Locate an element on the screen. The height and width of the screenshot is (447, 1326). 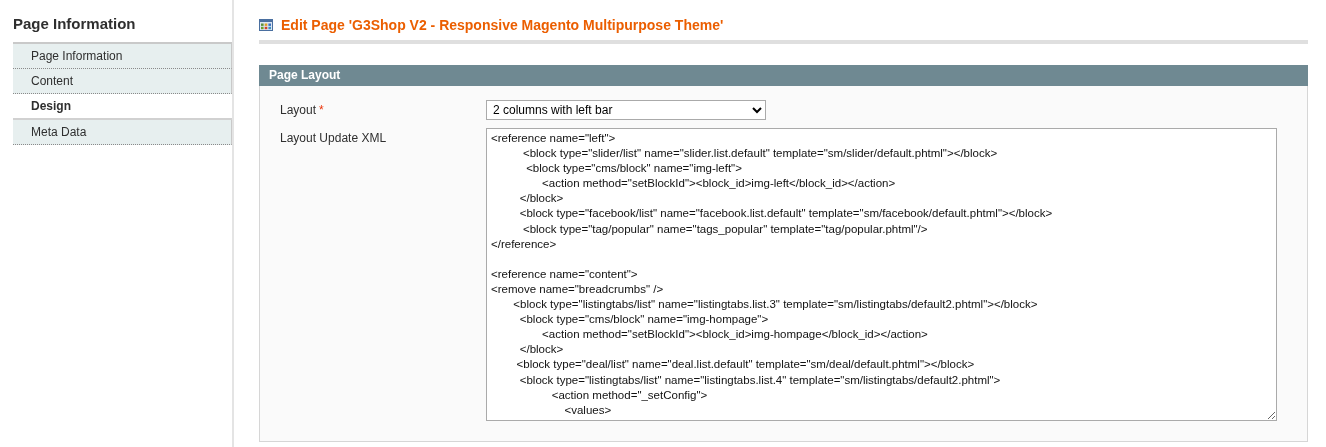
page-title: Edit Page 'G3Shop V2 - Responsive Magento Multipurpose Theme' is located at coordinates (502, 25).